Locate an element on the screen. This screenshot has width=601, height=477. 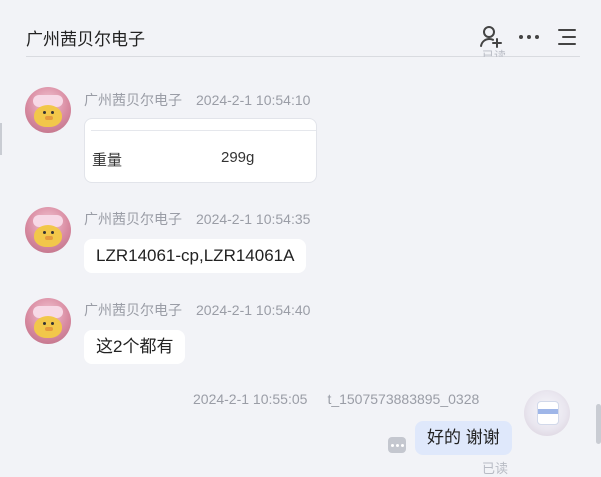
message-time: 2024-2-1 10:55:05 is located at coordinates (250, 399).